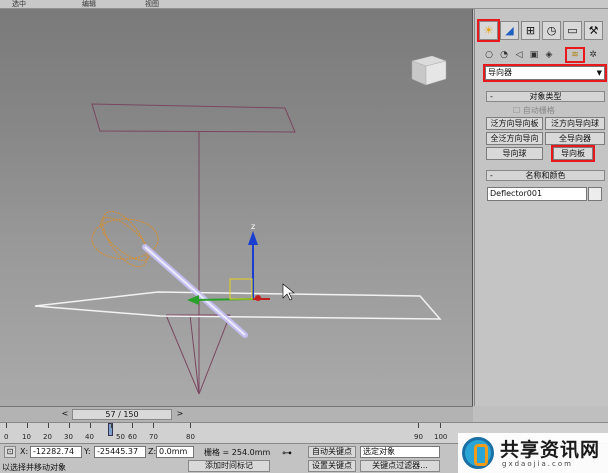  Describe the element at coordinates (530, 30) in the screenshot. I see `hierarchy-tab-icon: ⊞` at that location.